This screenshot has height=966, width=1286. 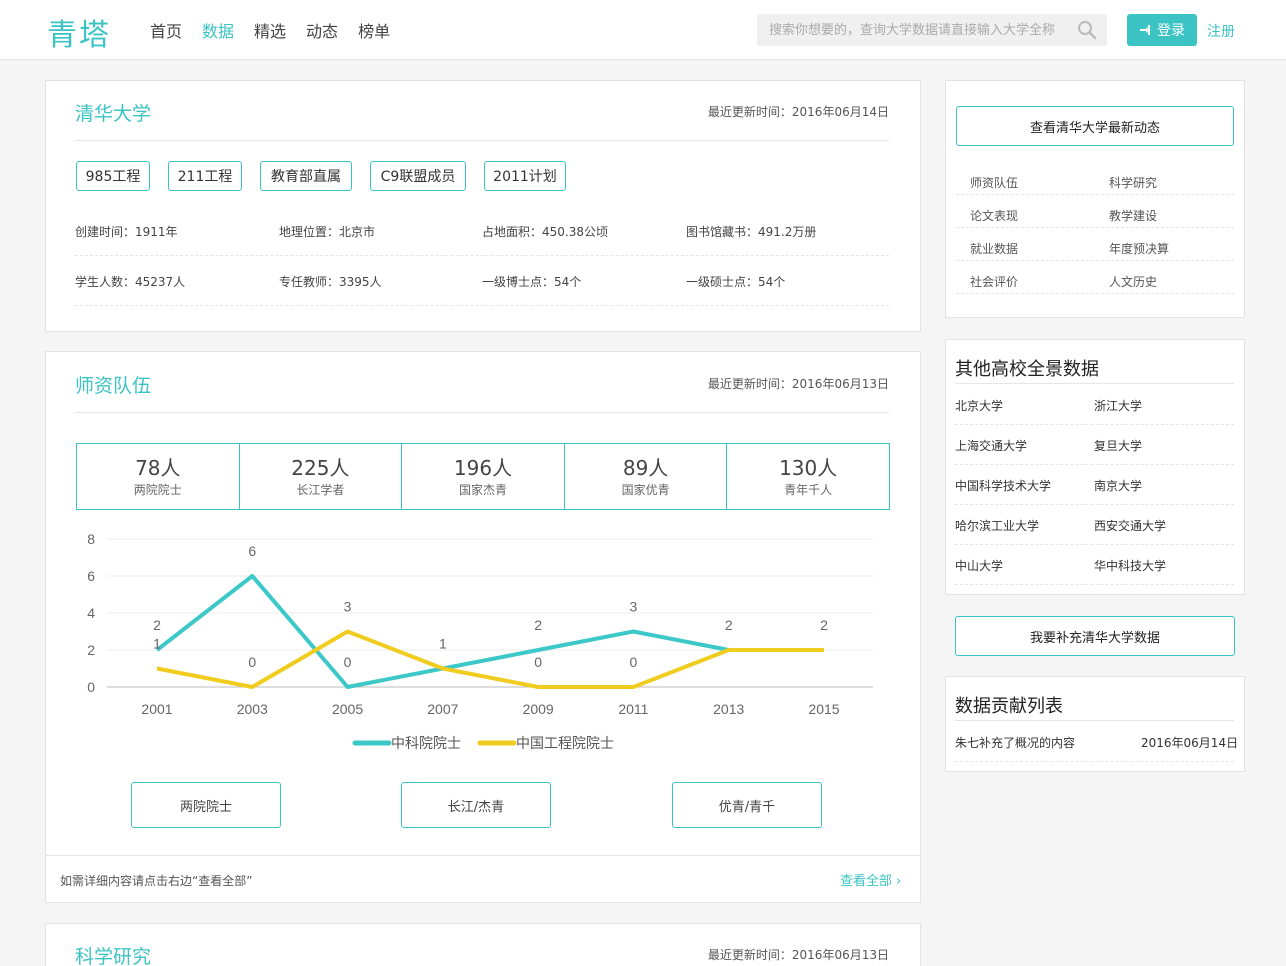 What do you see at coordinates (1190, 743) in the screenshot?
I see `contribution-date: 2016年06月14日` at bounding box center [1190, 743].